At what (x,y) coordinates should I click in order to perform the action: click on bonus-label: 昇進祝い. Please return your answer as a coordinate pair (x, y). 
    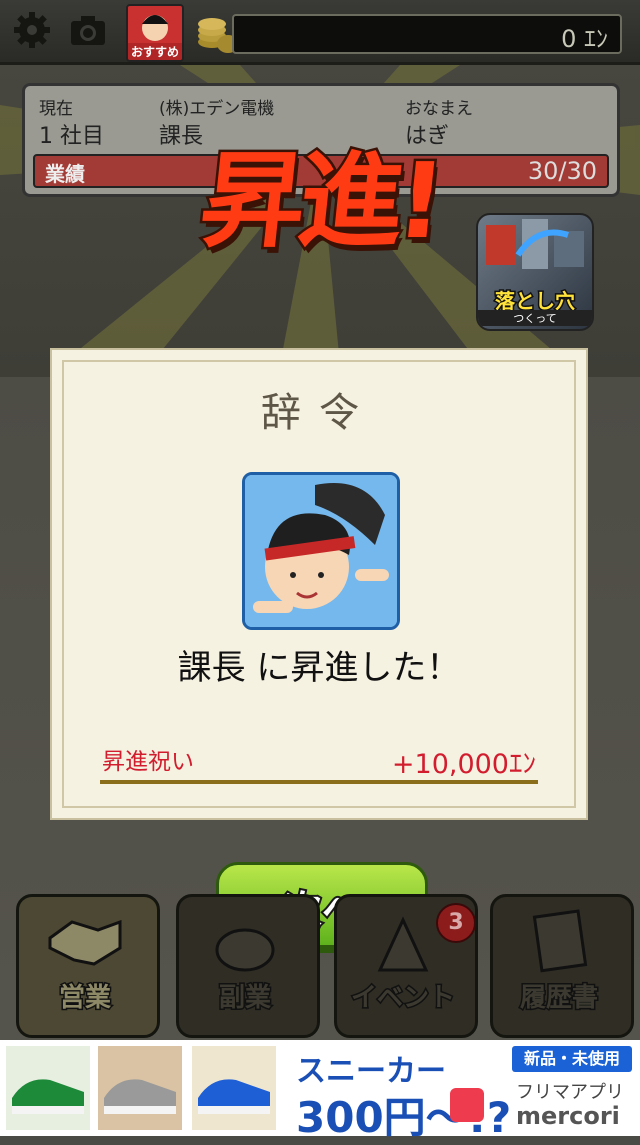
    Looking at the image, I should click on (148, 762).